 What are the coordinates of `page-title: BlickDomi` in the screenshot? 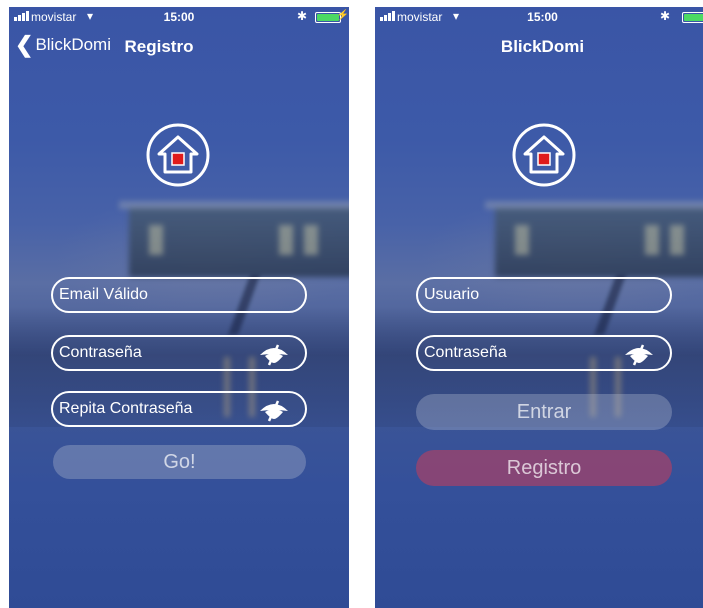 It's located at (542, 46).